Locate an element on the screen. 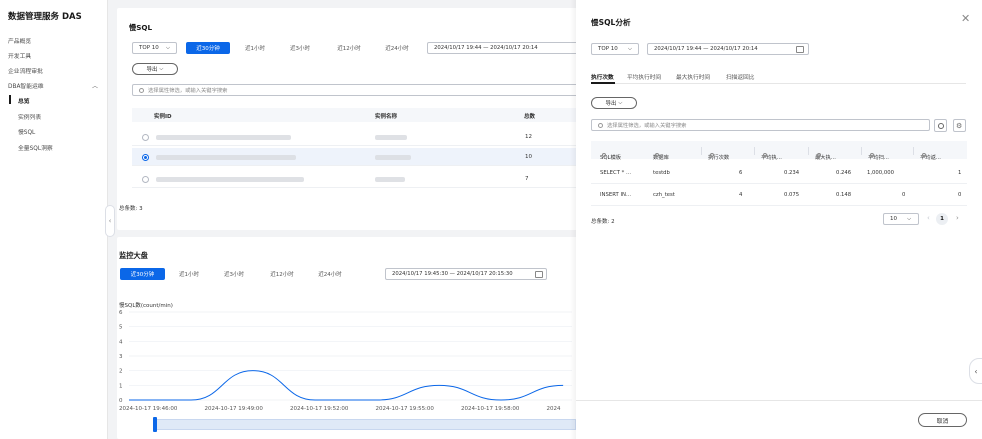  total-count: 总条数: 3 is located at coordinates (131, 209).